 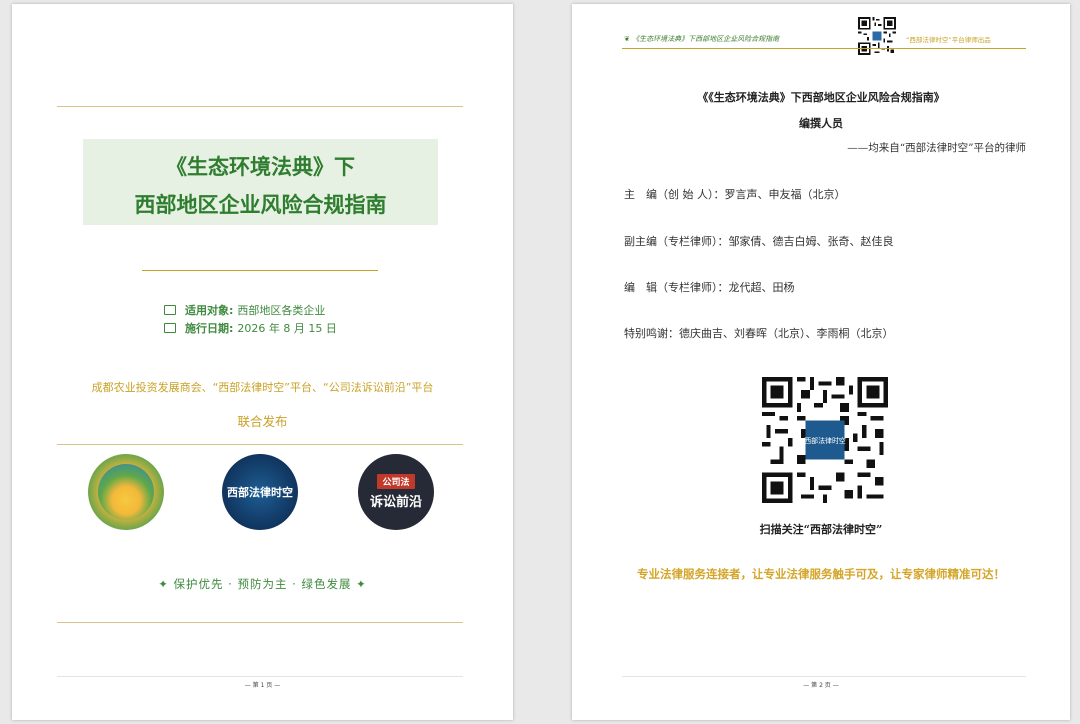 I want to click on chamber-logo, so click(x=126, y=492).